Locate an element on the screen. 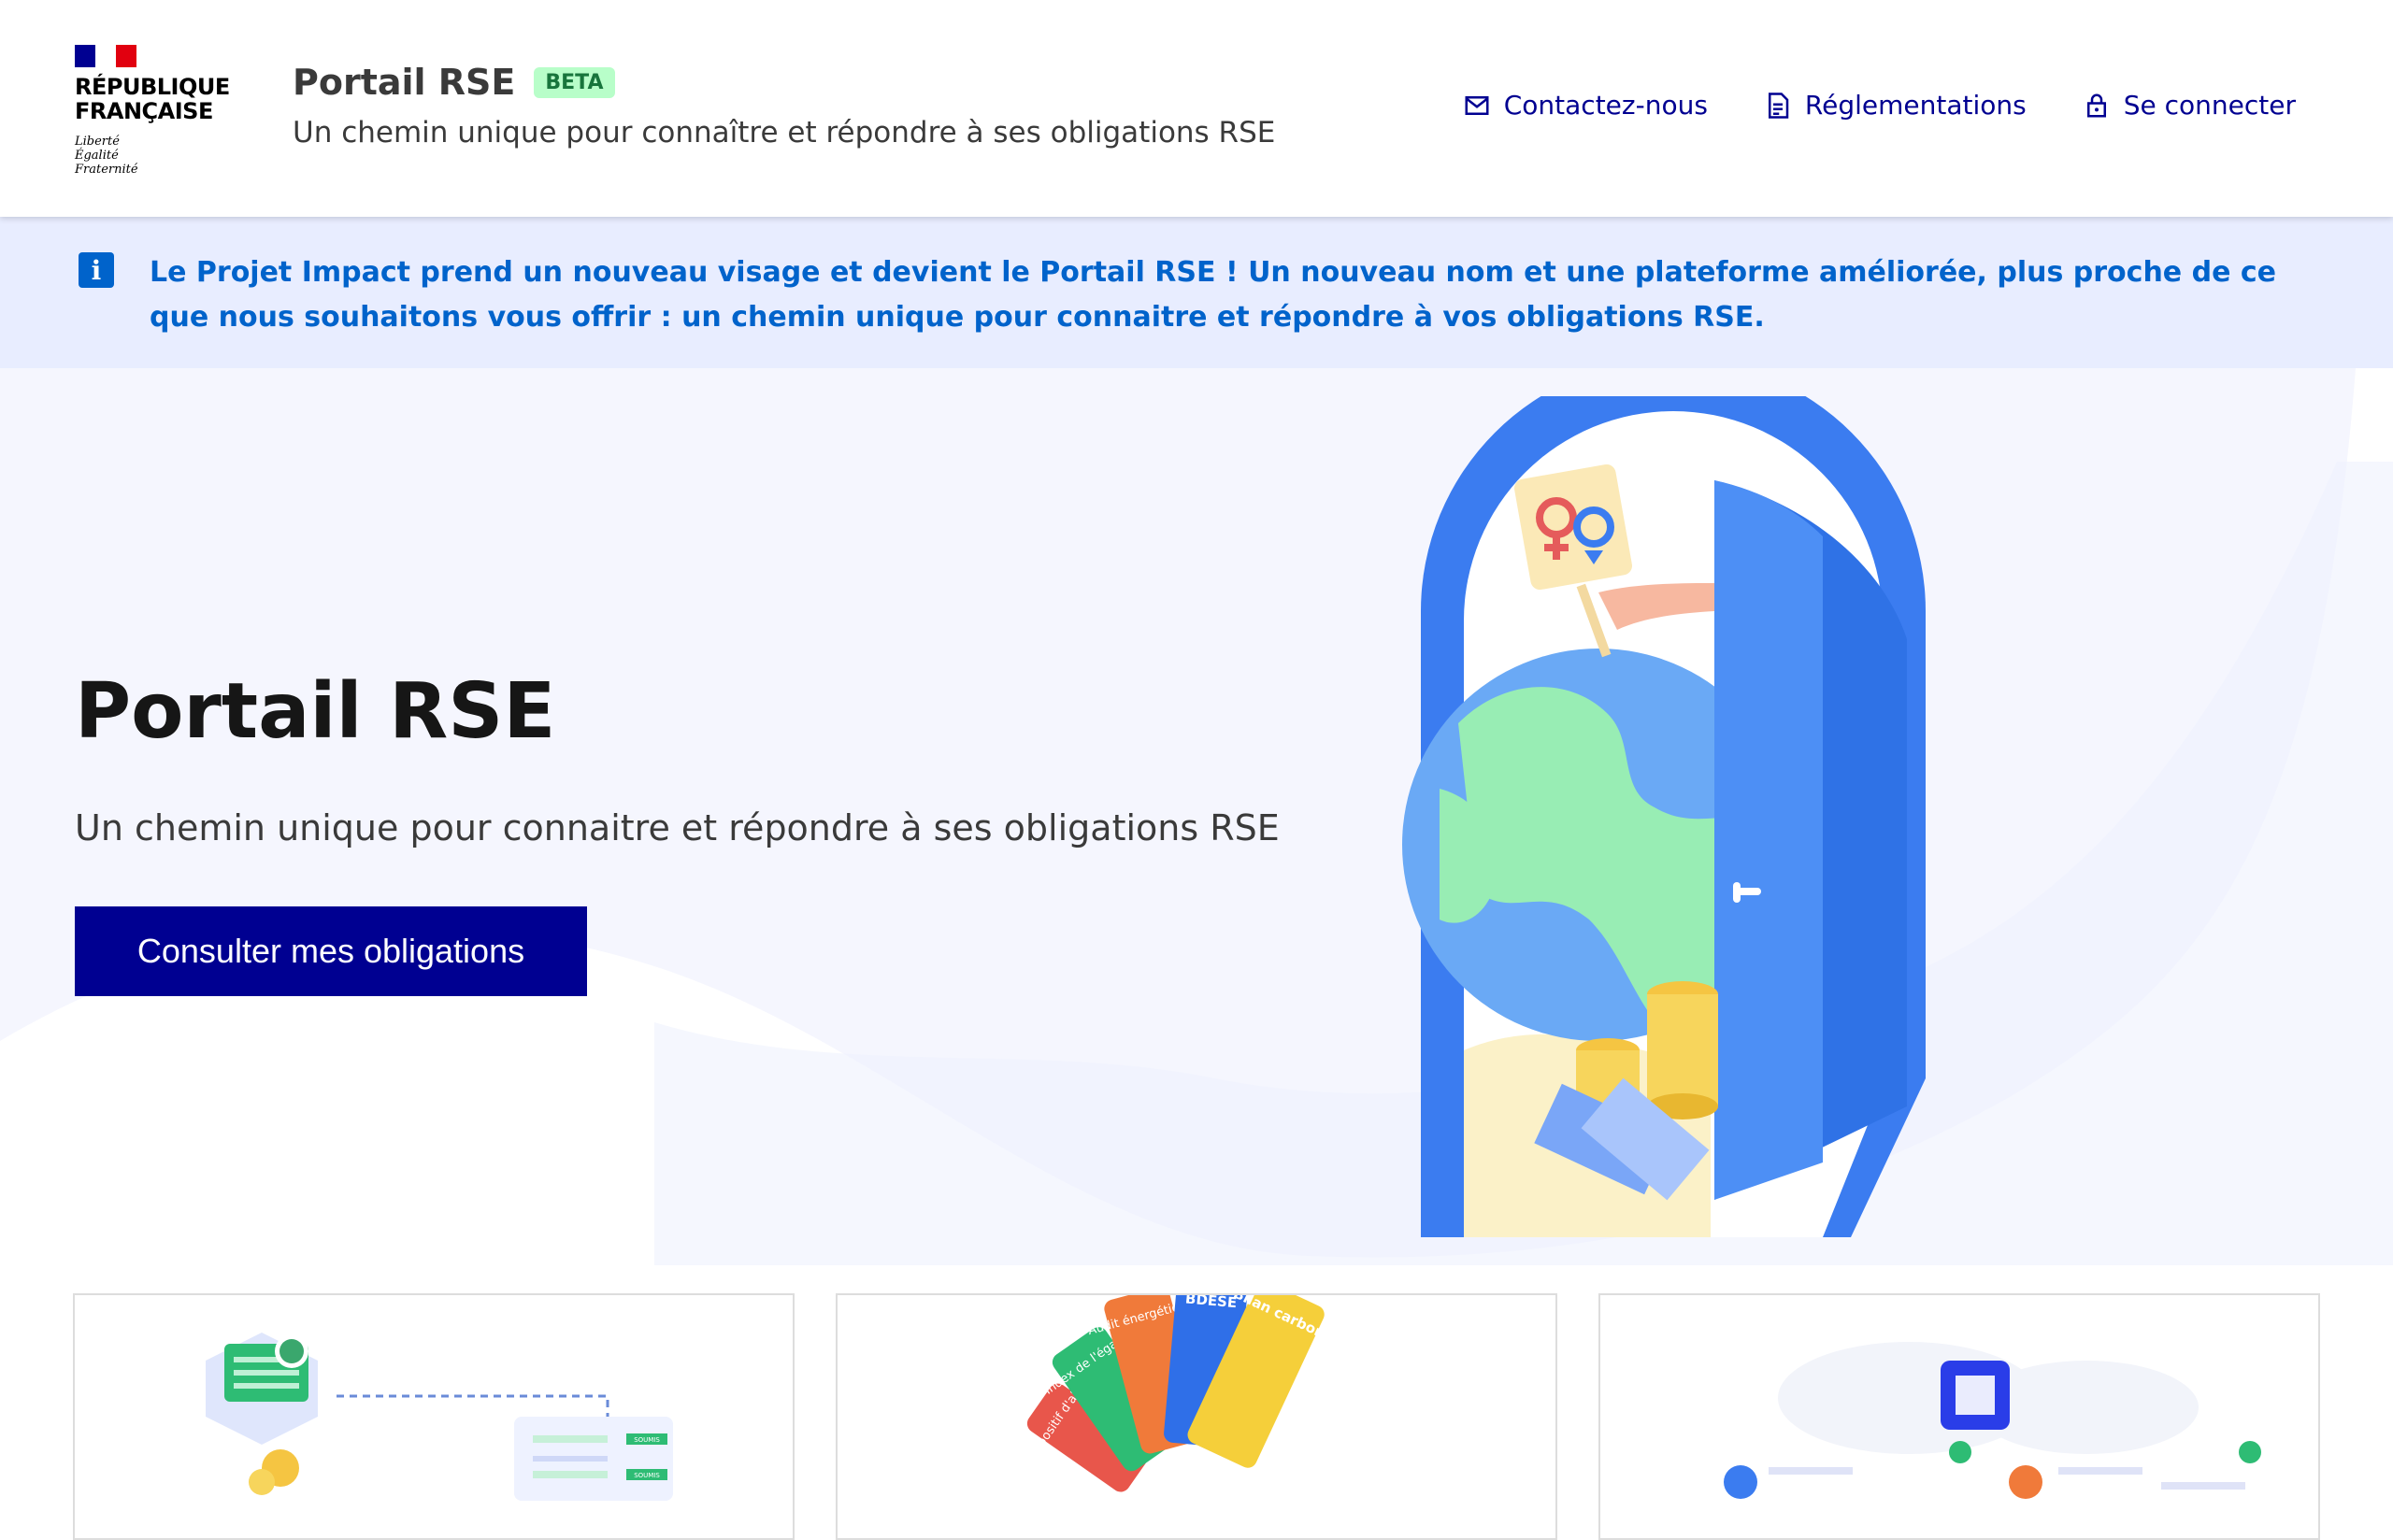  login-link: Se connecter is located at coordinates (2190, 105).